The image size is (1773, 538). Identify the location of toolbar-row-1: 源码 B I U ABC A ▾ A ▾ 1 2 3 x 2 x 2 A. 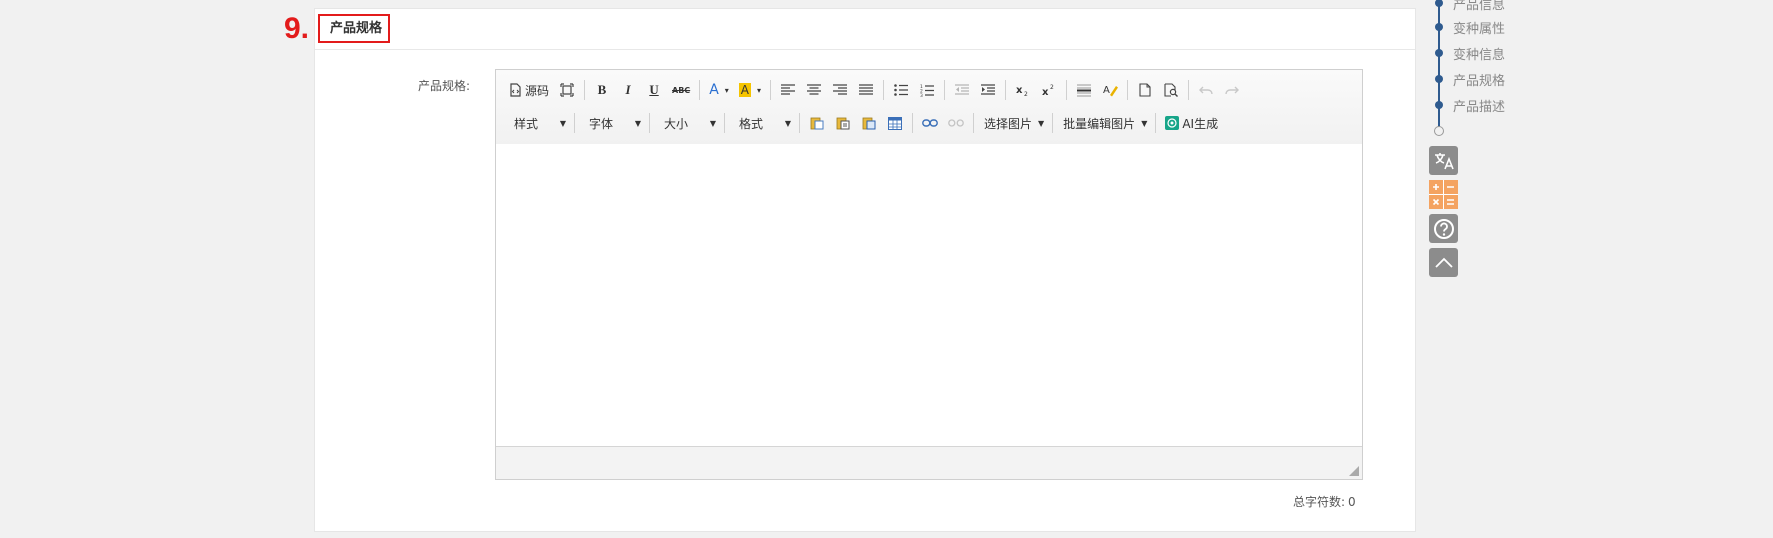
(929, 90).